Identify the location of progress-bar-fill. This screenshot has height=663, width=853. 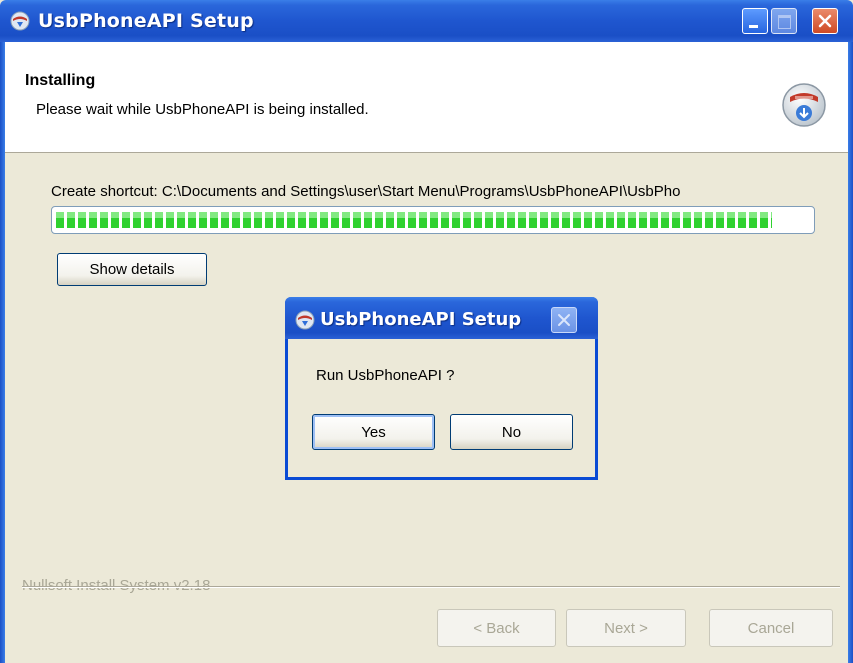
(414, 220).